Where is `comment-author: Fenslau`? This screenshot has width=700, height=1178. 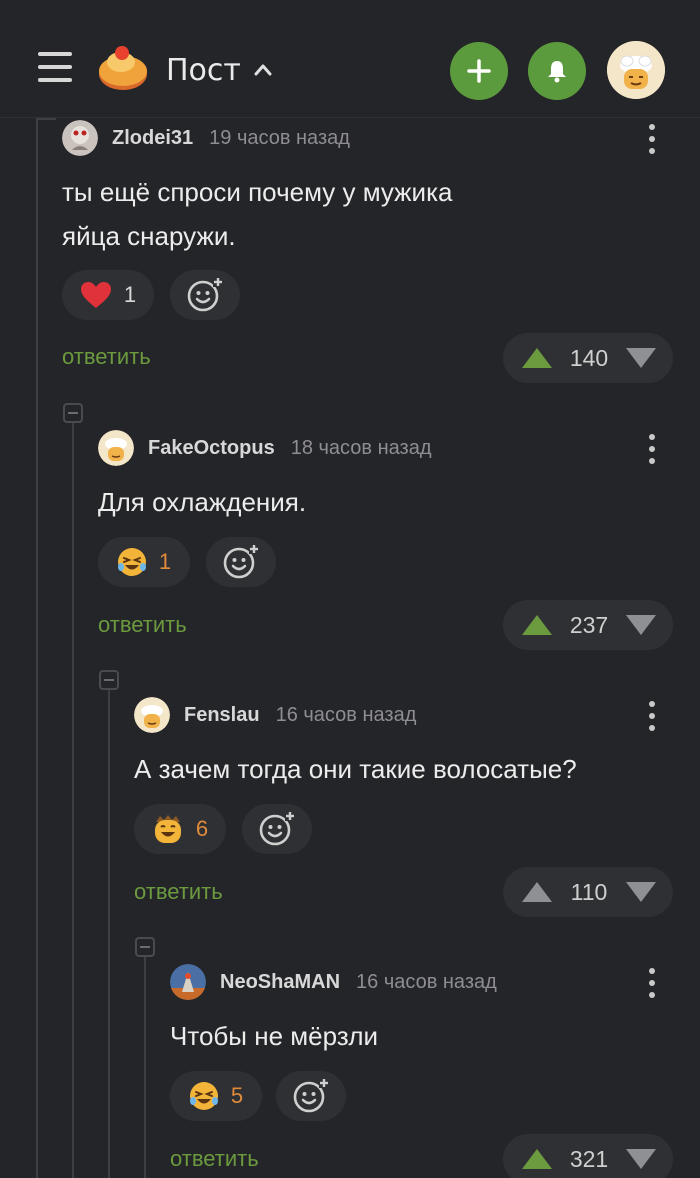 comment-author: Fenslau is located at coordinates (222, 715).